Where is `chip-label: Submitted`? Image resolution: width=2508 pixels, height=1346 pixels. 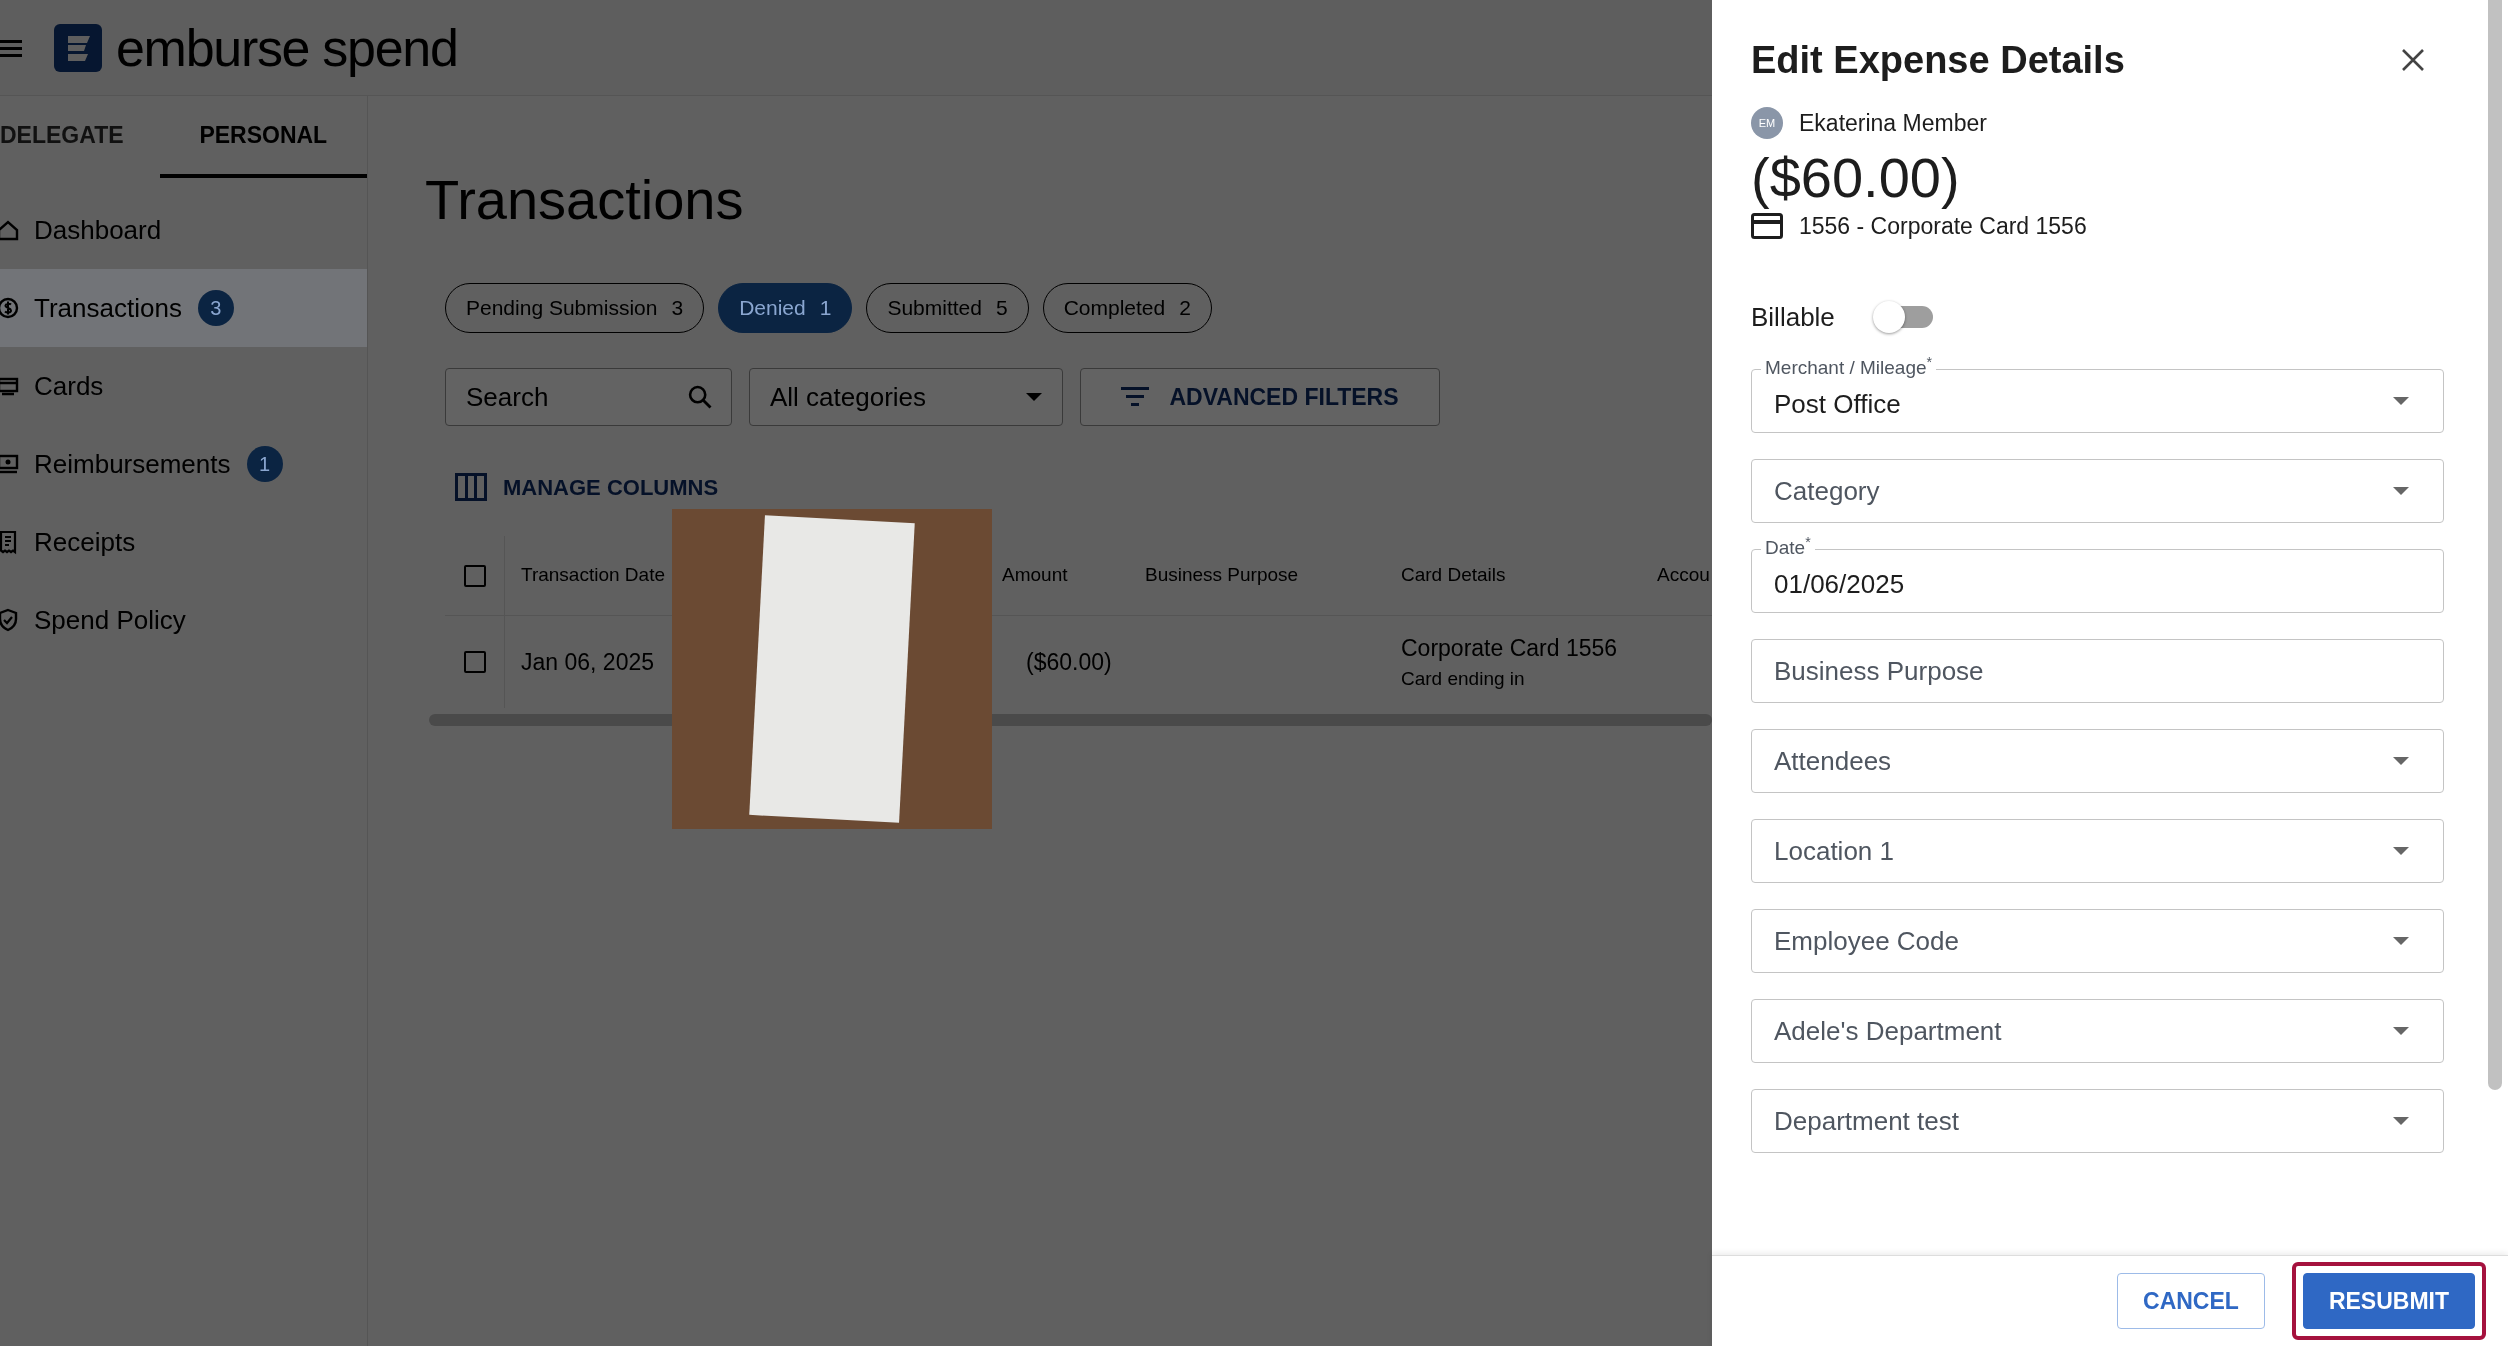
chip-label: Submitted is located at coordinates (934, 308).